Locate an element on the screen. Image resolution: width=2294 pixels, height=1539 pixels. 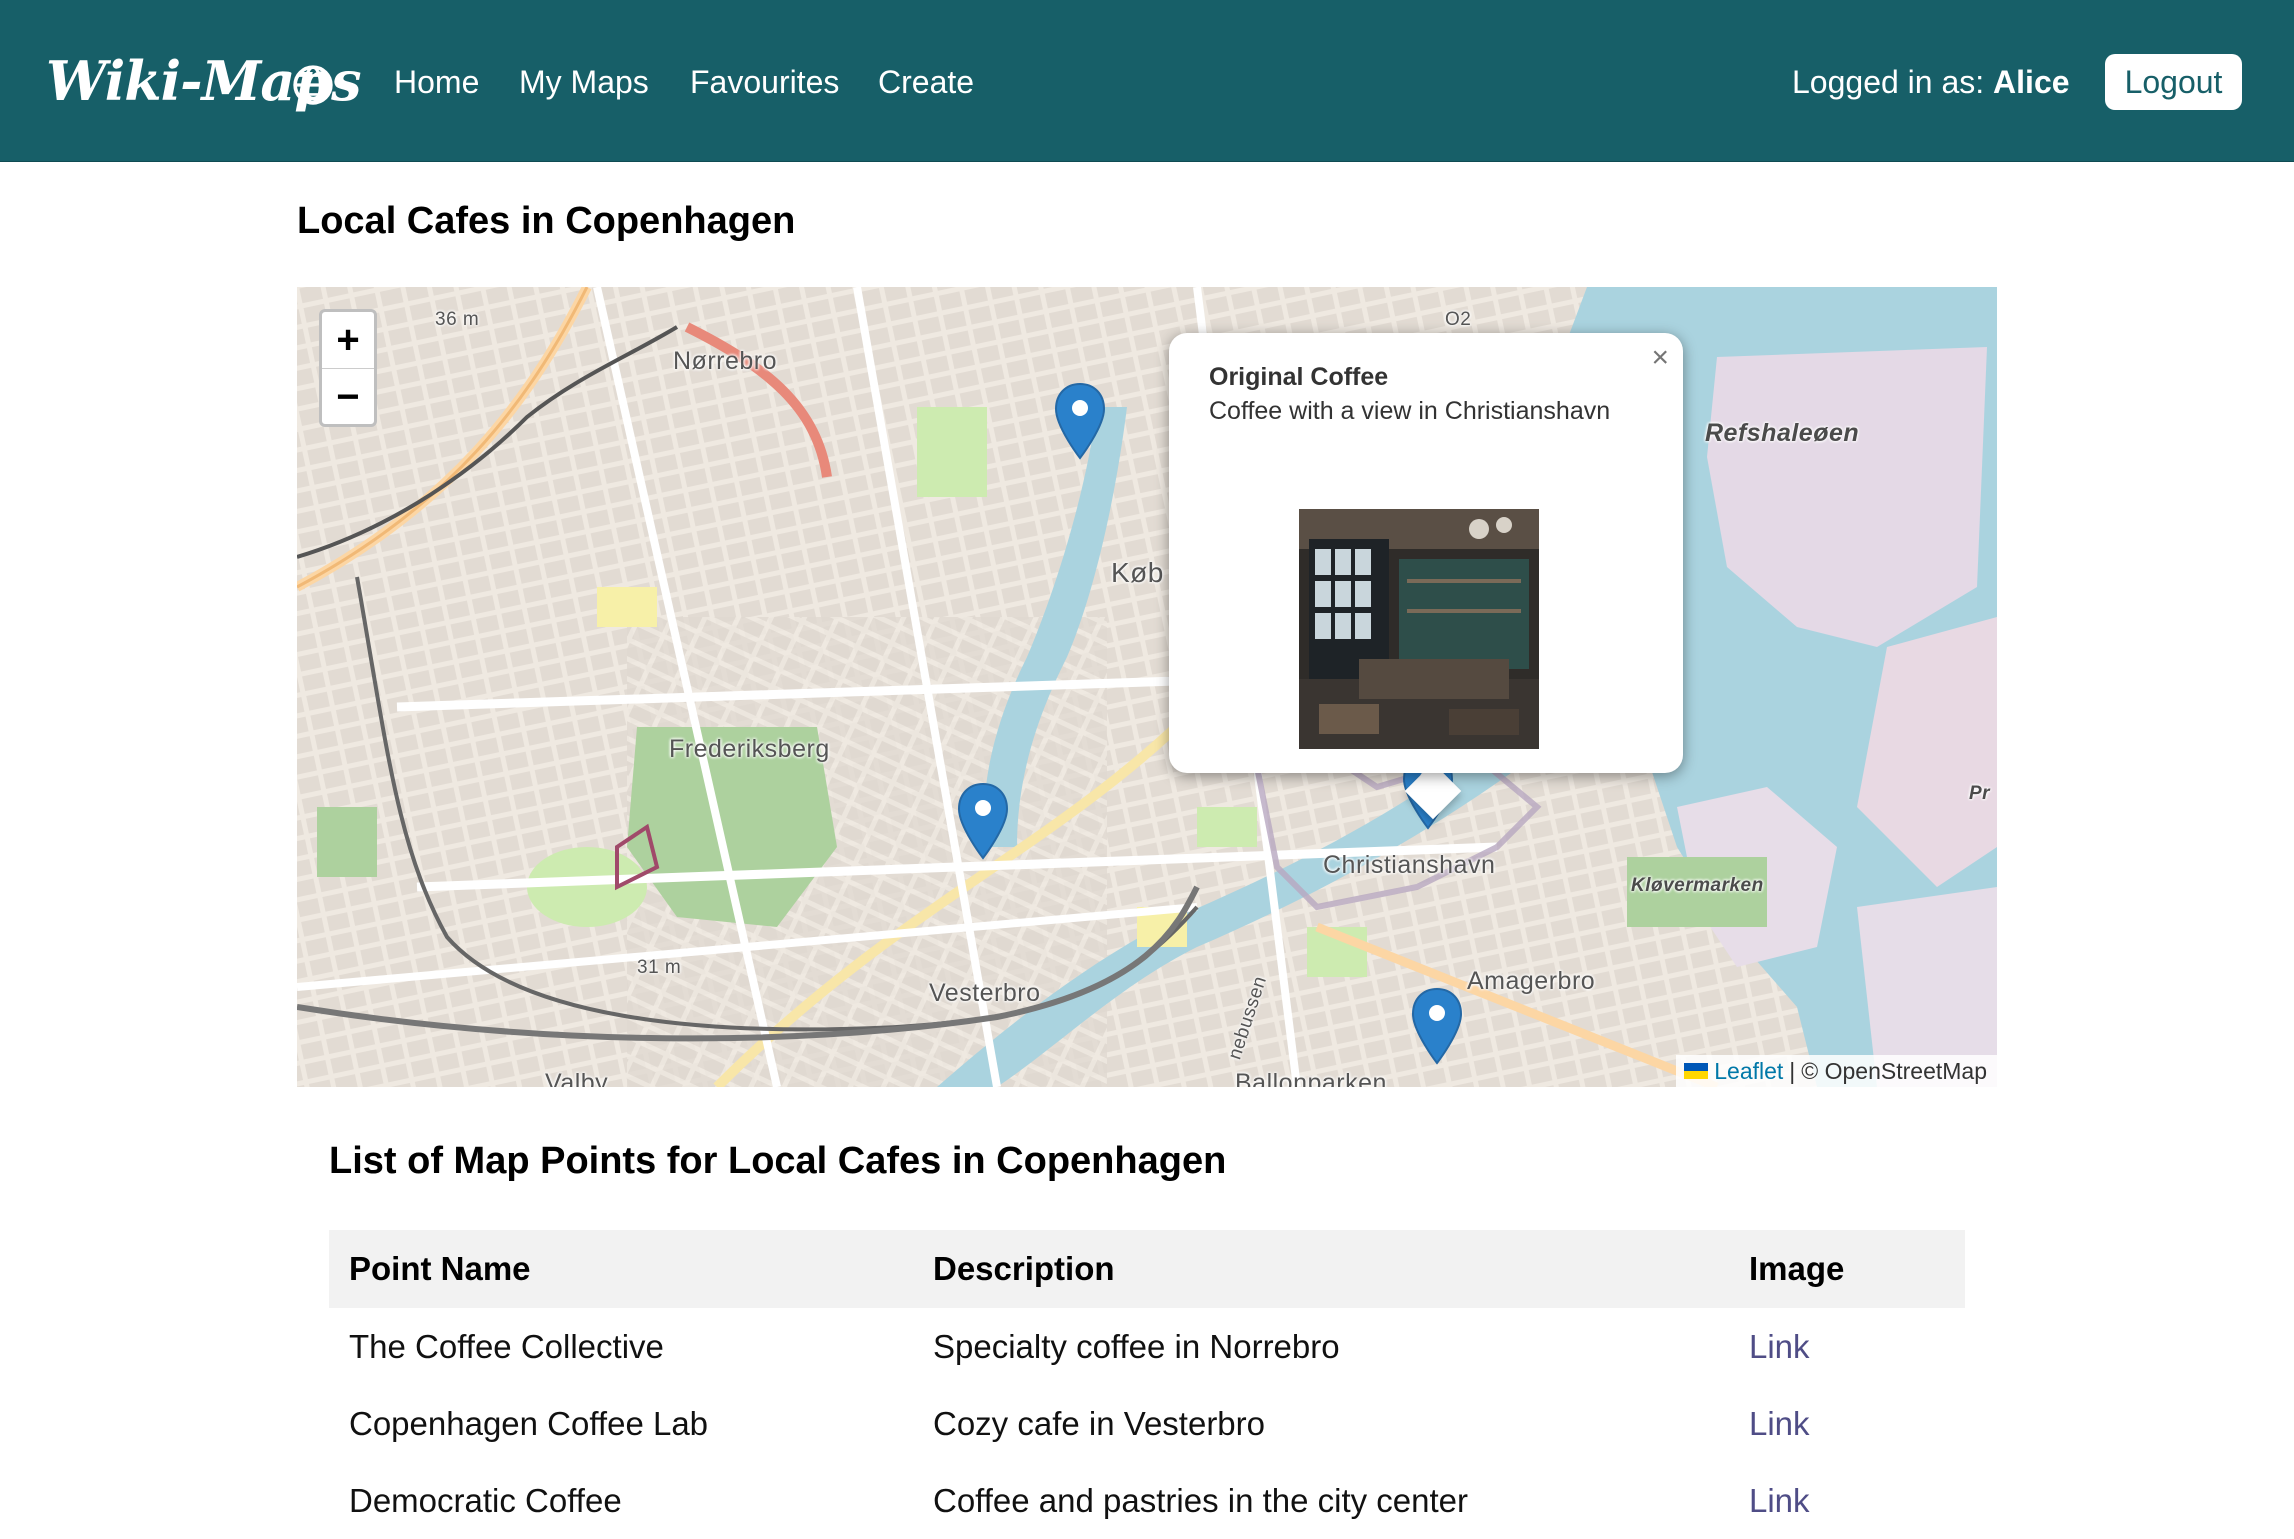
place-label-refshaleoen: Refshaleøen is located at coordinates (1782, 433).